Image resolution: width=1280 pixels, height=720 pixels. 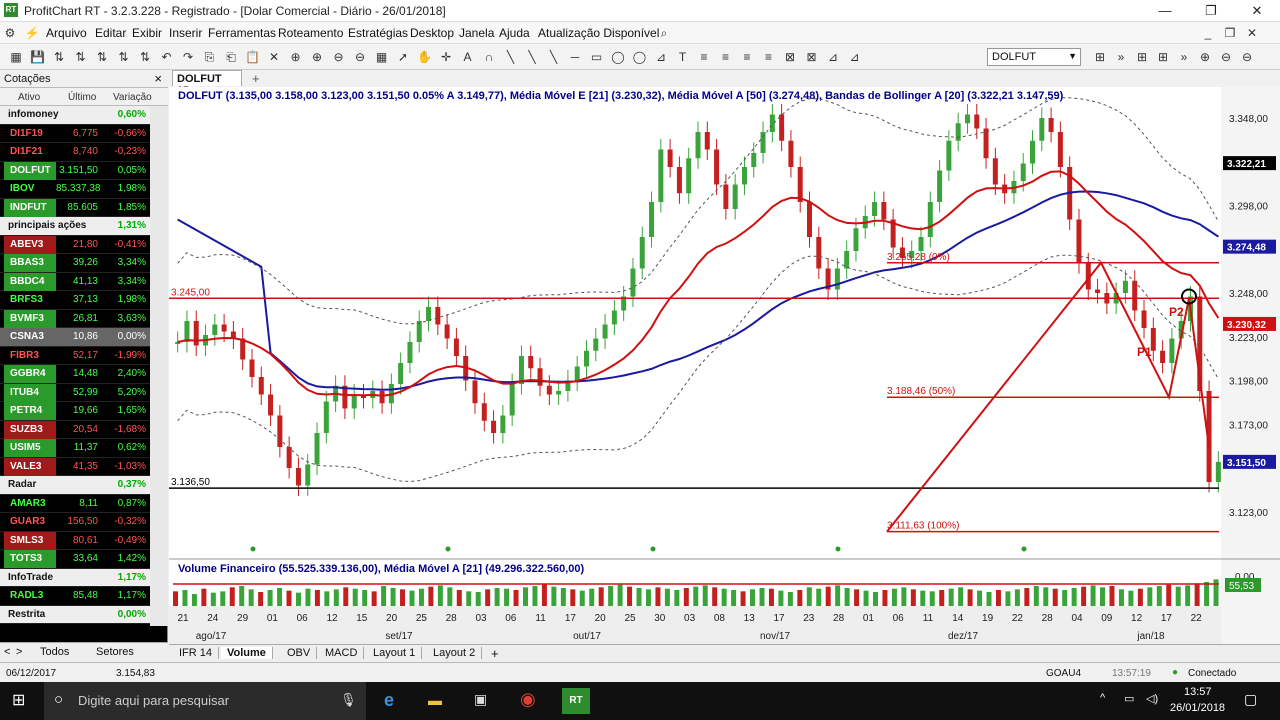 I want to click on menu-0: Arquivo, so click(x=66, y=33).